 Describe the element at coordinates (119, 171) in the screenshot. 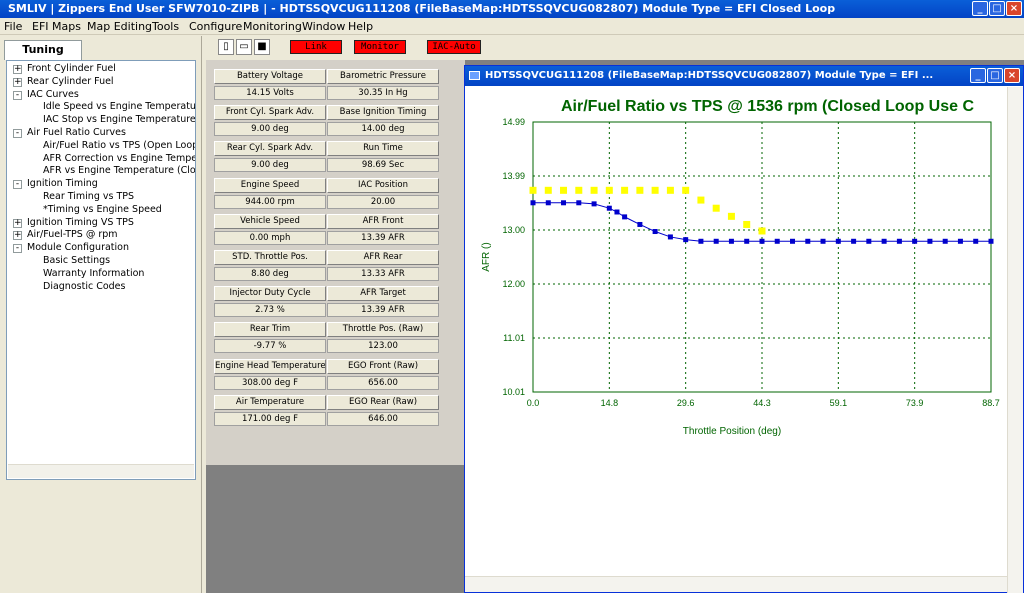

I see `tree-item: AFR vs Engine Temperature (Closed` at that location.